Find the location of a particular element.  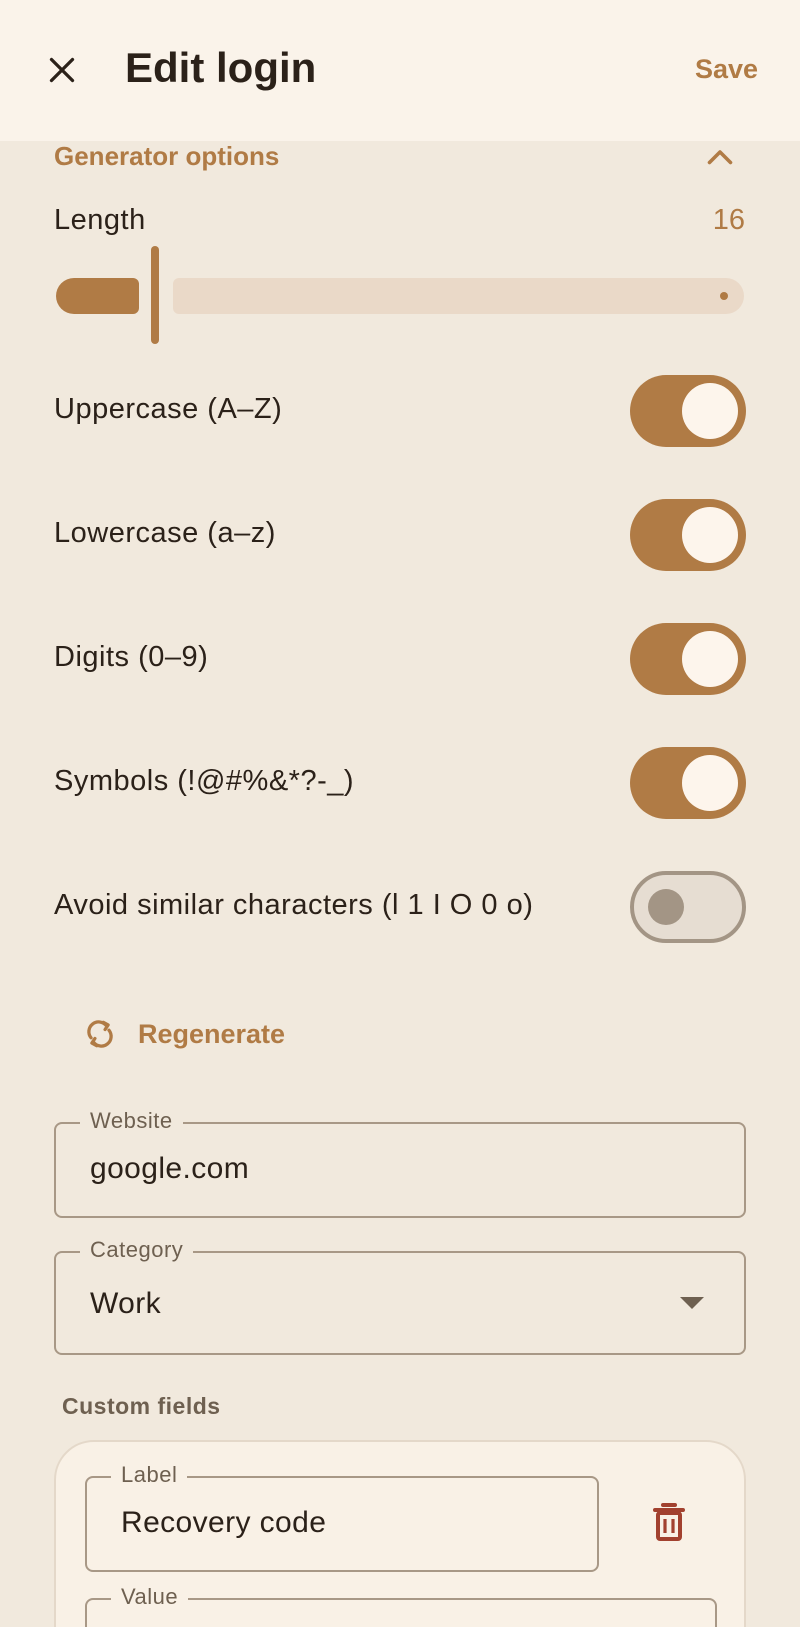

custom-fields-title: Custom fields is located at coordinates (141, 1406).